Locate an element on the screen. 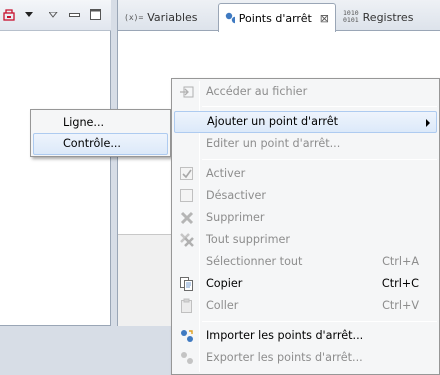  menu-item-label: Sélectionner tout is located at coordinates (254, 261).